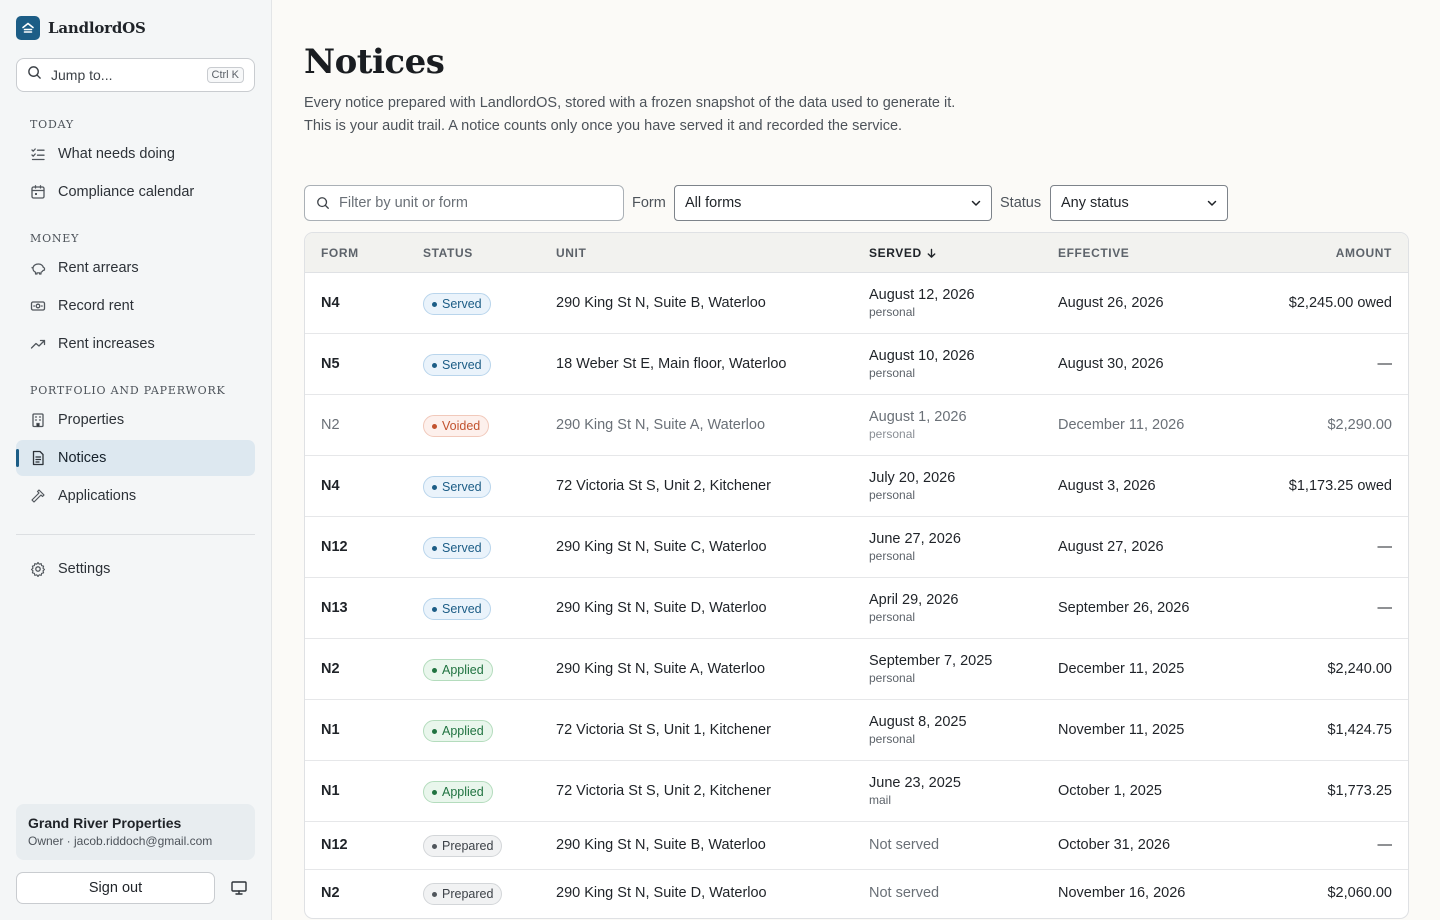 The image size is (1440, 920). What do you see at coordinates (649, 203) in the screenshot?
I see `form-filter-label: Form` at bounding box center [649, 203].